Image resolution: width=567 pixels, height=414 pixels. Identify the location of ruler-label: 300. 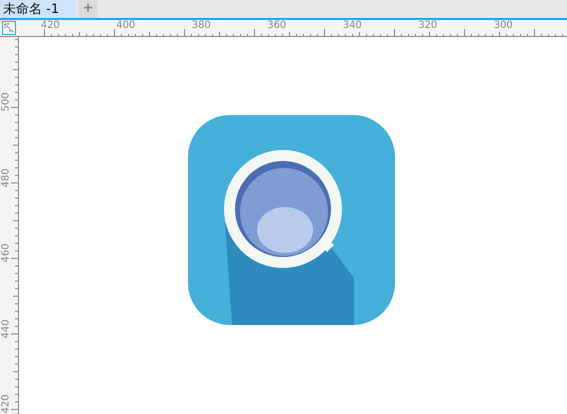
(503, 26).